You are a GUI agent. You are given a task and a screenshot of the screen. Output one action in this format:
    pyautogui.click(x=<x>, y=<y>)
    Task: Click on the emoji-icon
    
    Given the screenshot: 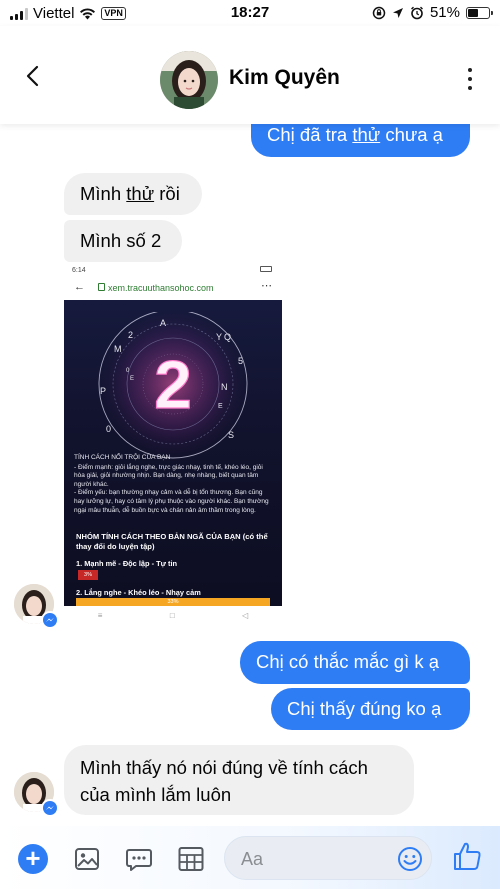 What is the action you would take?
    pyautogui.click(x=410, y=859)
    